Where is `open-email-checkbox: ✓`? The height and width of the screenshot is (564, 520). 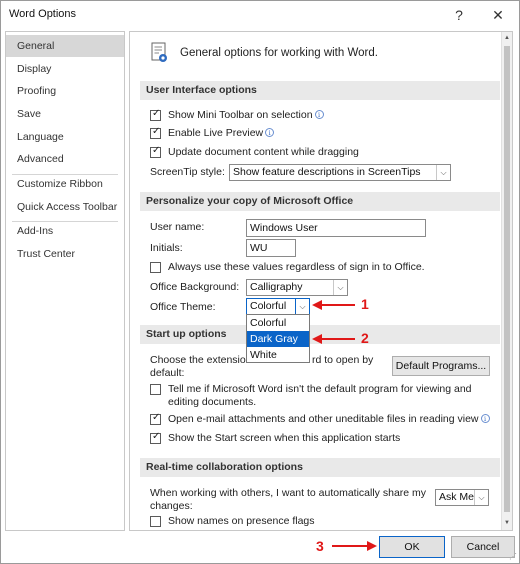 open-email-checkbox: ✓ is located at coordinates (155, 418).